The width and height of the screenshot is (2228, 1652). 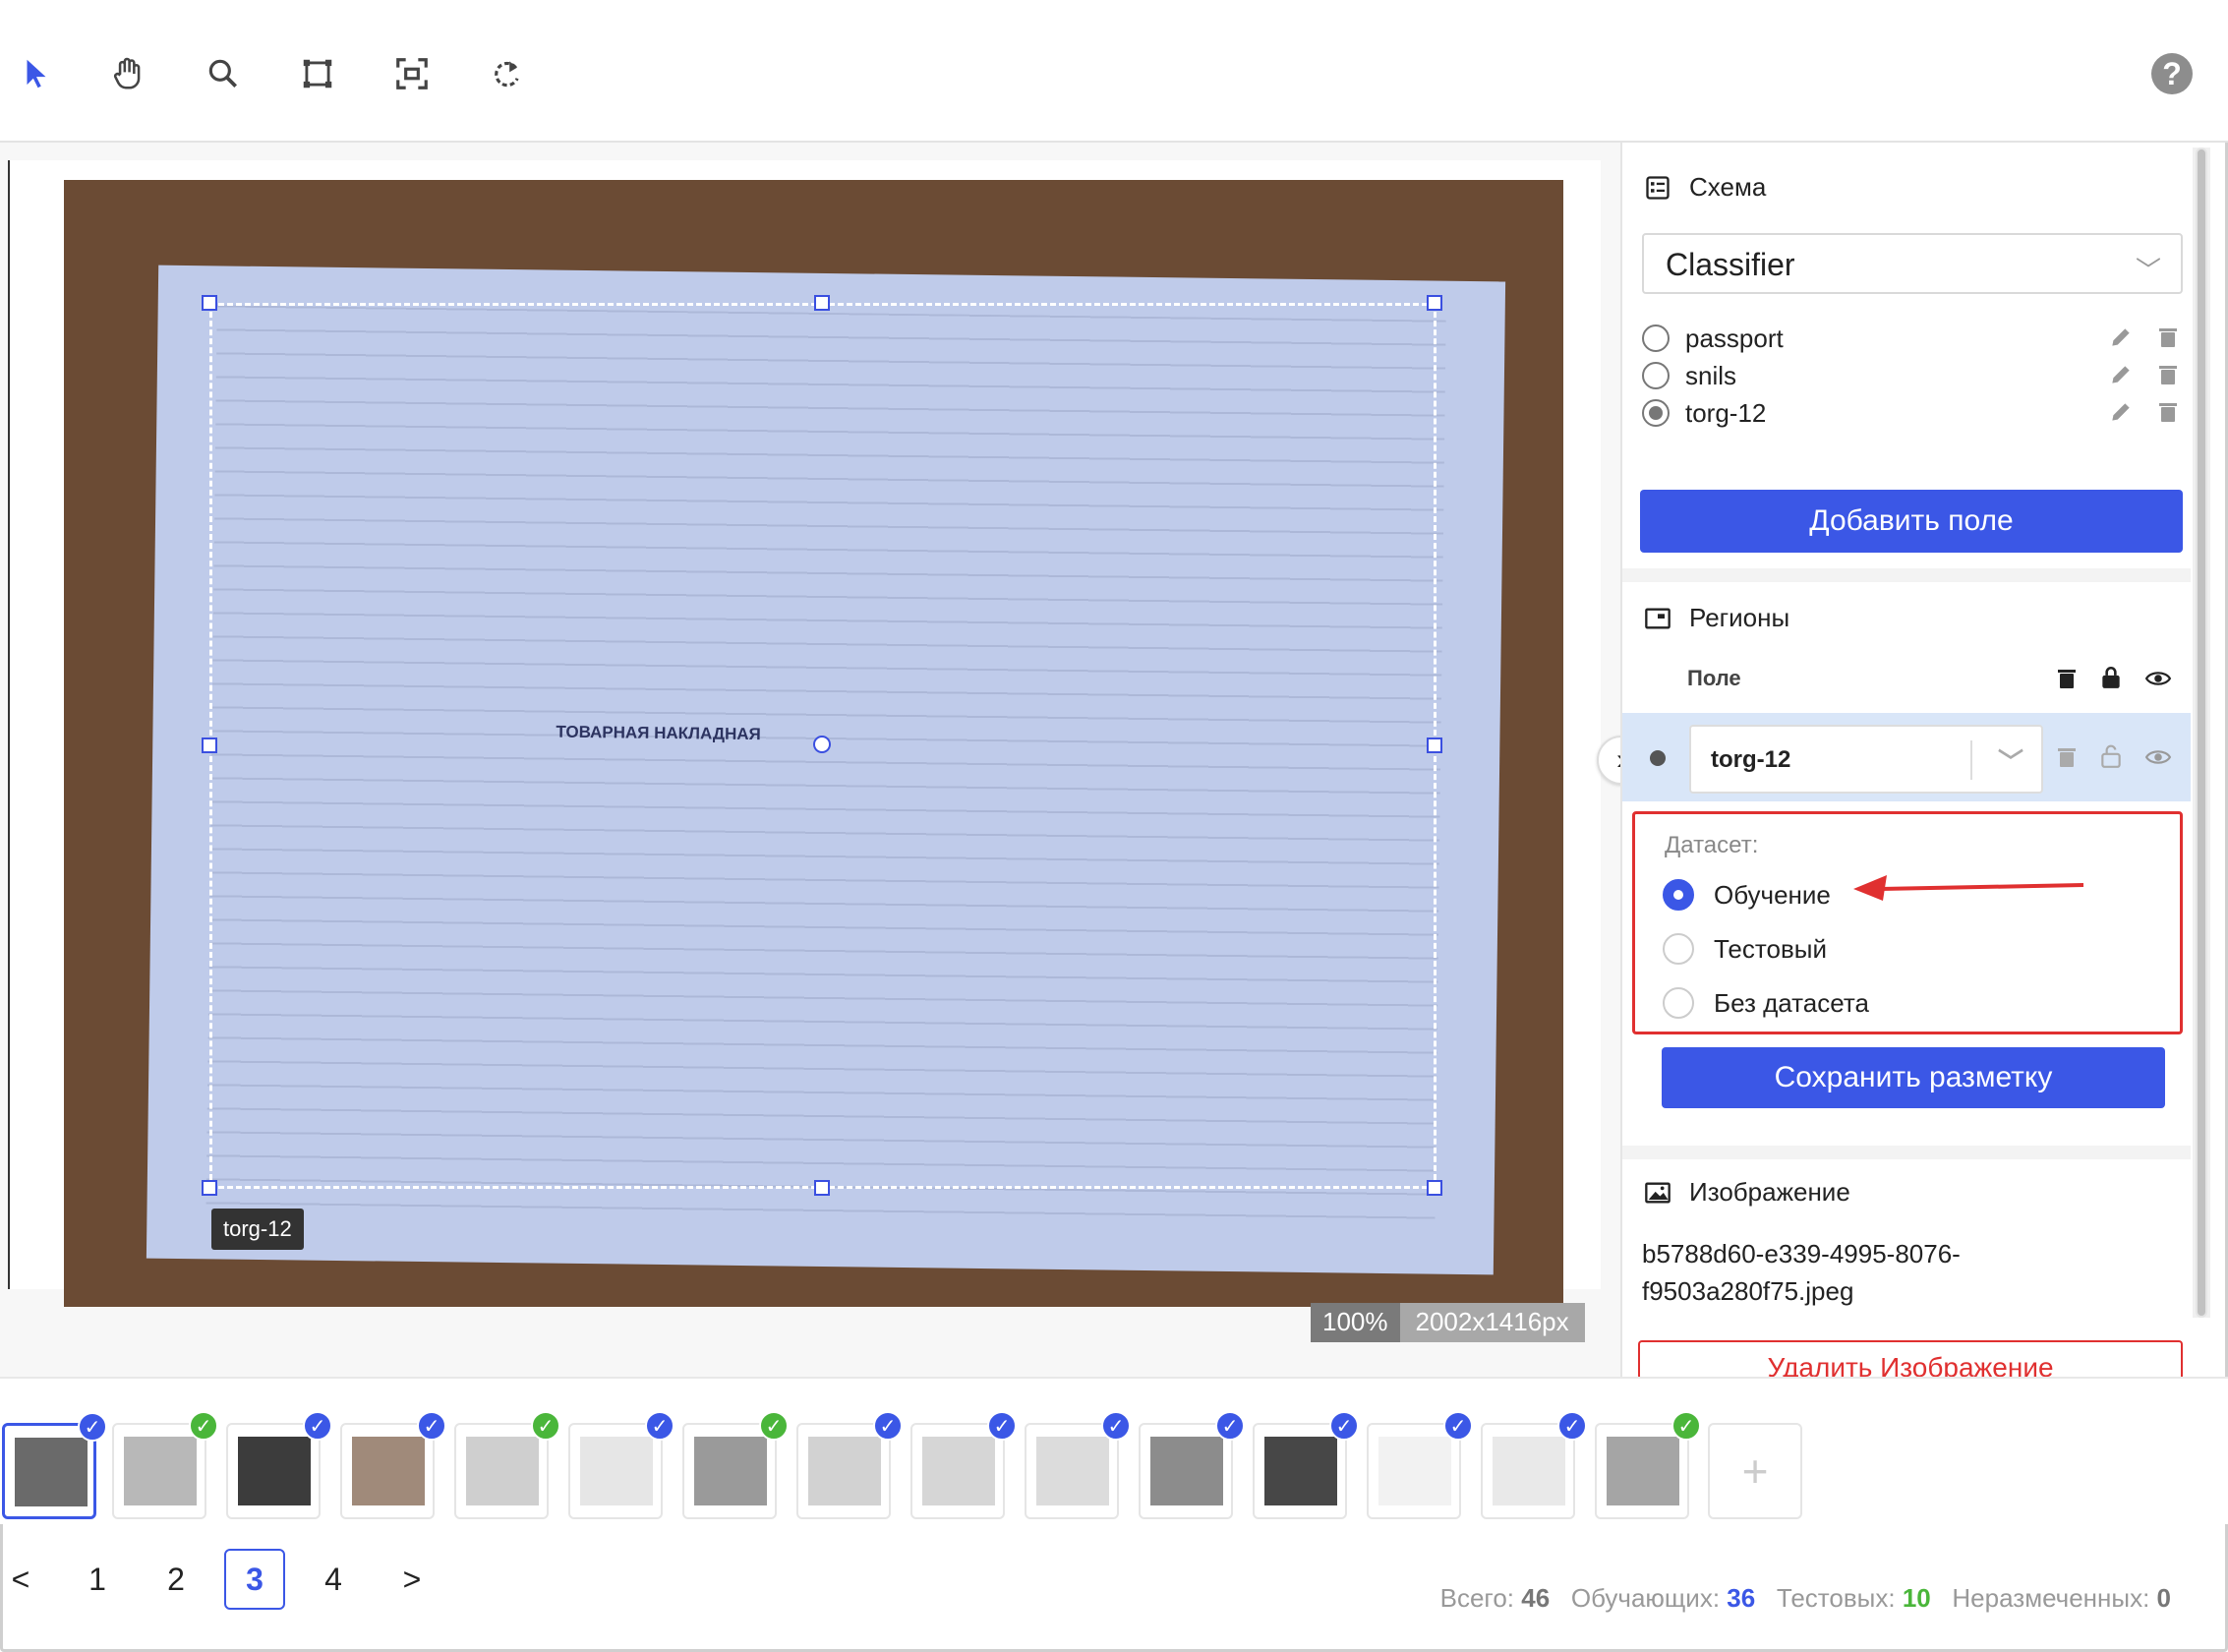 I want to click on schema-field-passport: passport, so click(x=1912, y=338).